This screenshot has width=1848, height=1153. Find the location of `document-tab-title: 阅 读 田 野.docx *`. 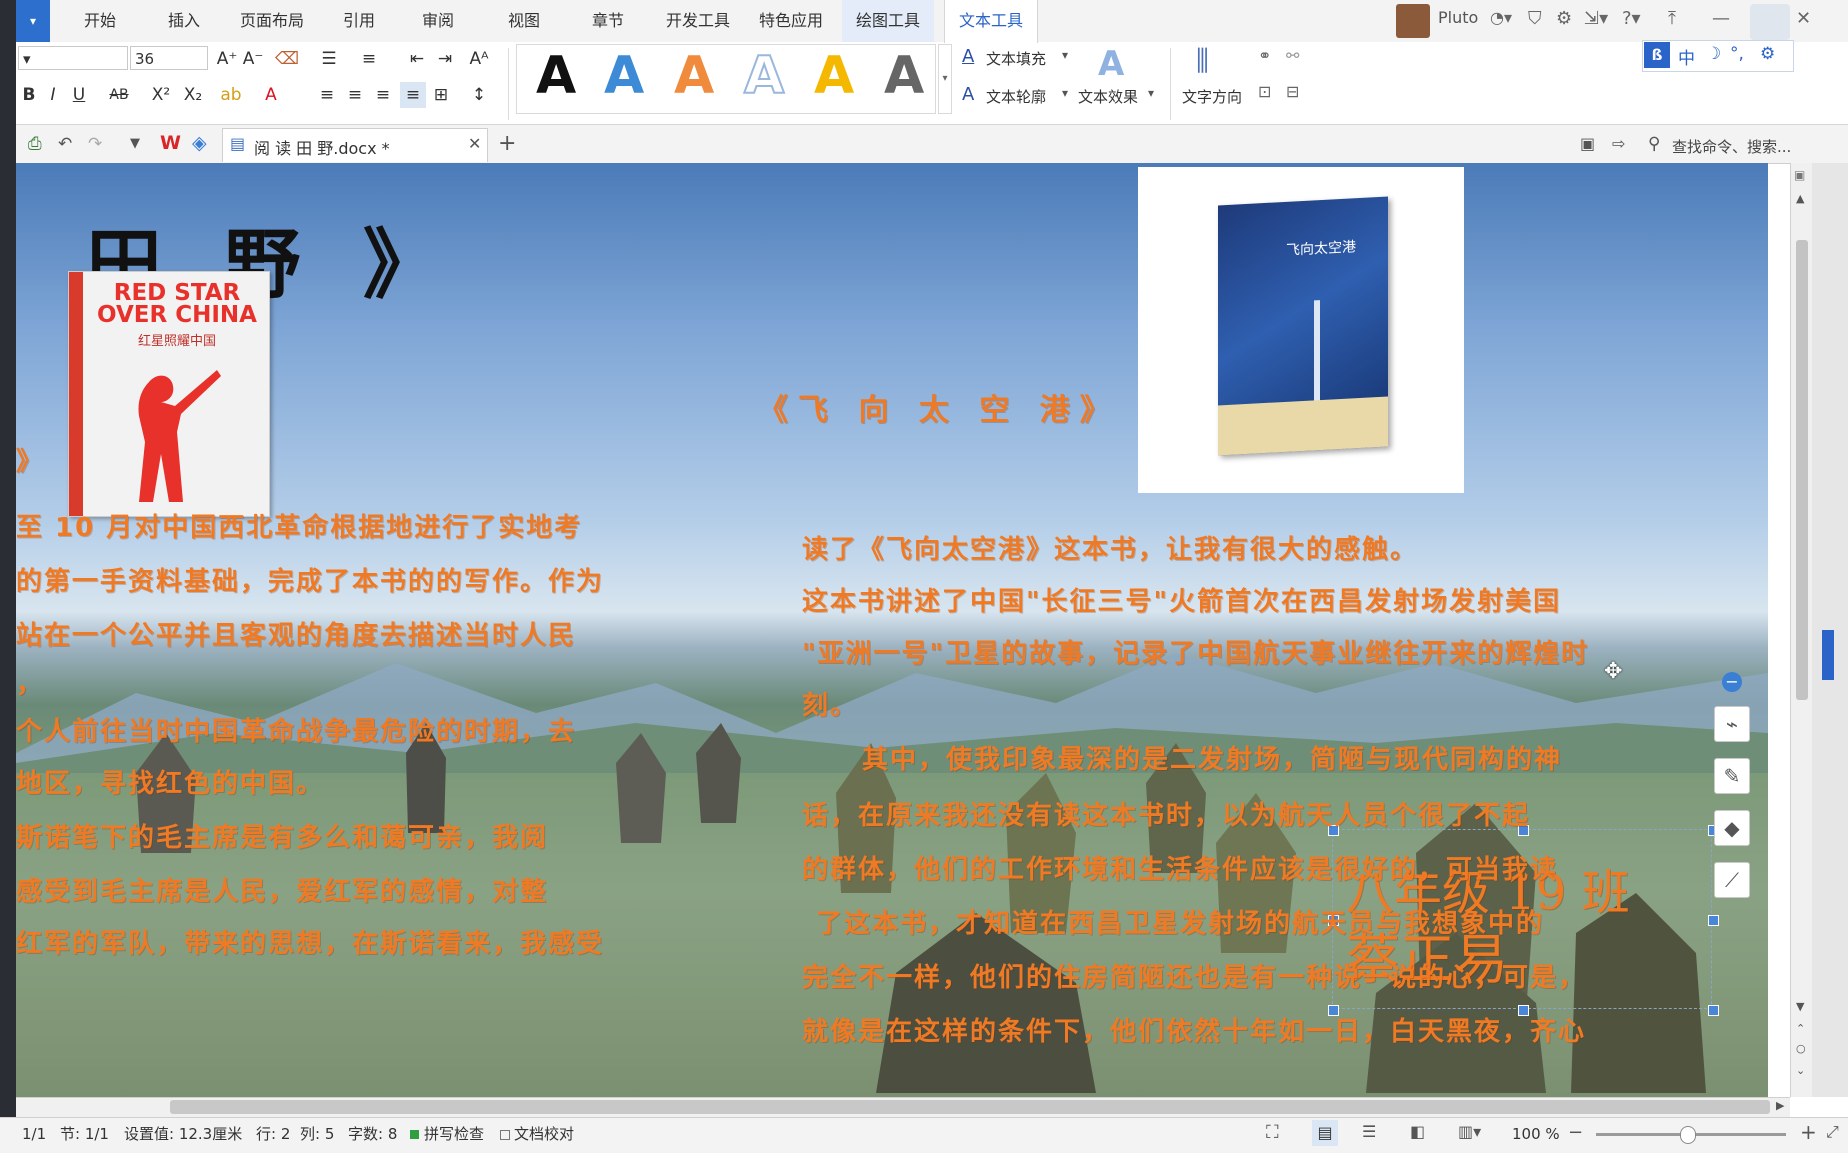

document-tab-title: 阅 读 田 野.docx * is located at coordinates (322, 147).